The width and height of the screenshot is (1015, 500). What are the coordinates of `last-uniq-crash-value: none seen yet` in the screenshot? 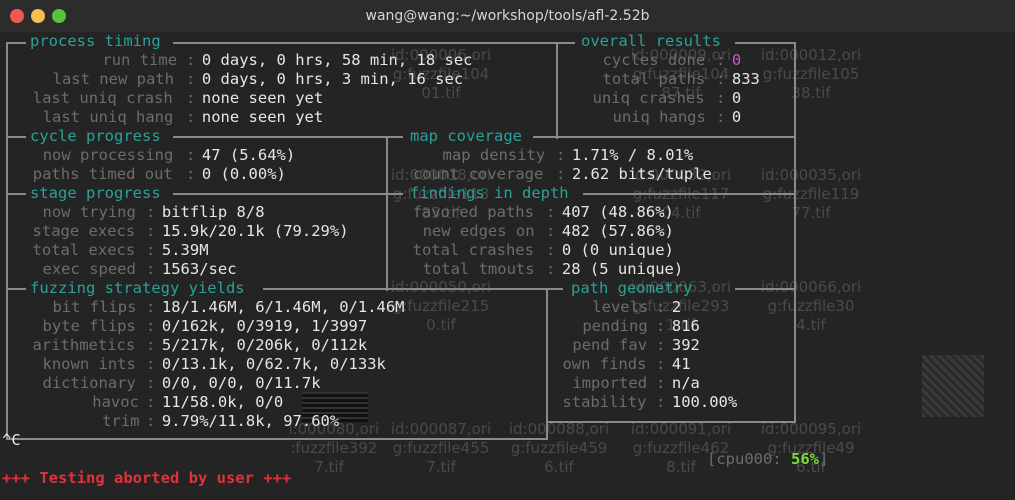 It's located at (262, 98).